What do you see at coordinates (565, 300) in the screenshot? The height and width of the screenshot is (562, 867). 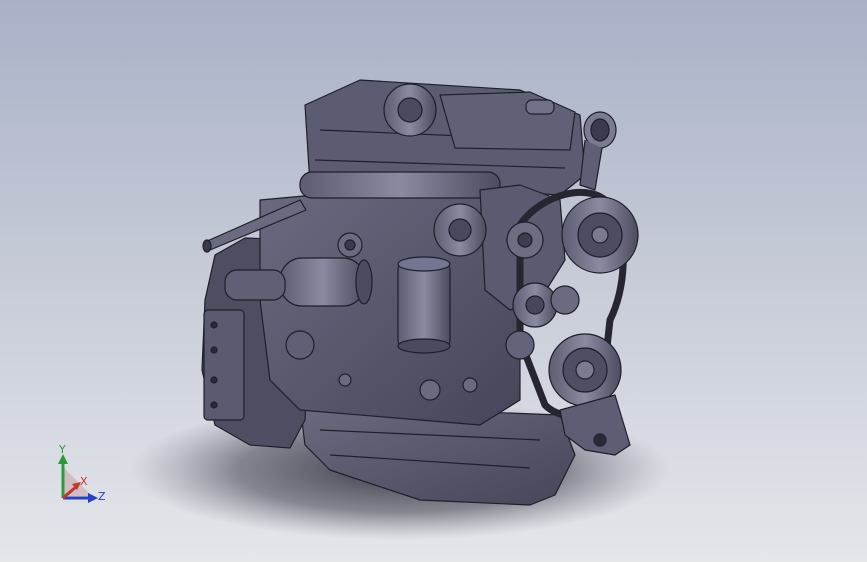 I see `water-pump-pulley` at bounding box center [565, 300].